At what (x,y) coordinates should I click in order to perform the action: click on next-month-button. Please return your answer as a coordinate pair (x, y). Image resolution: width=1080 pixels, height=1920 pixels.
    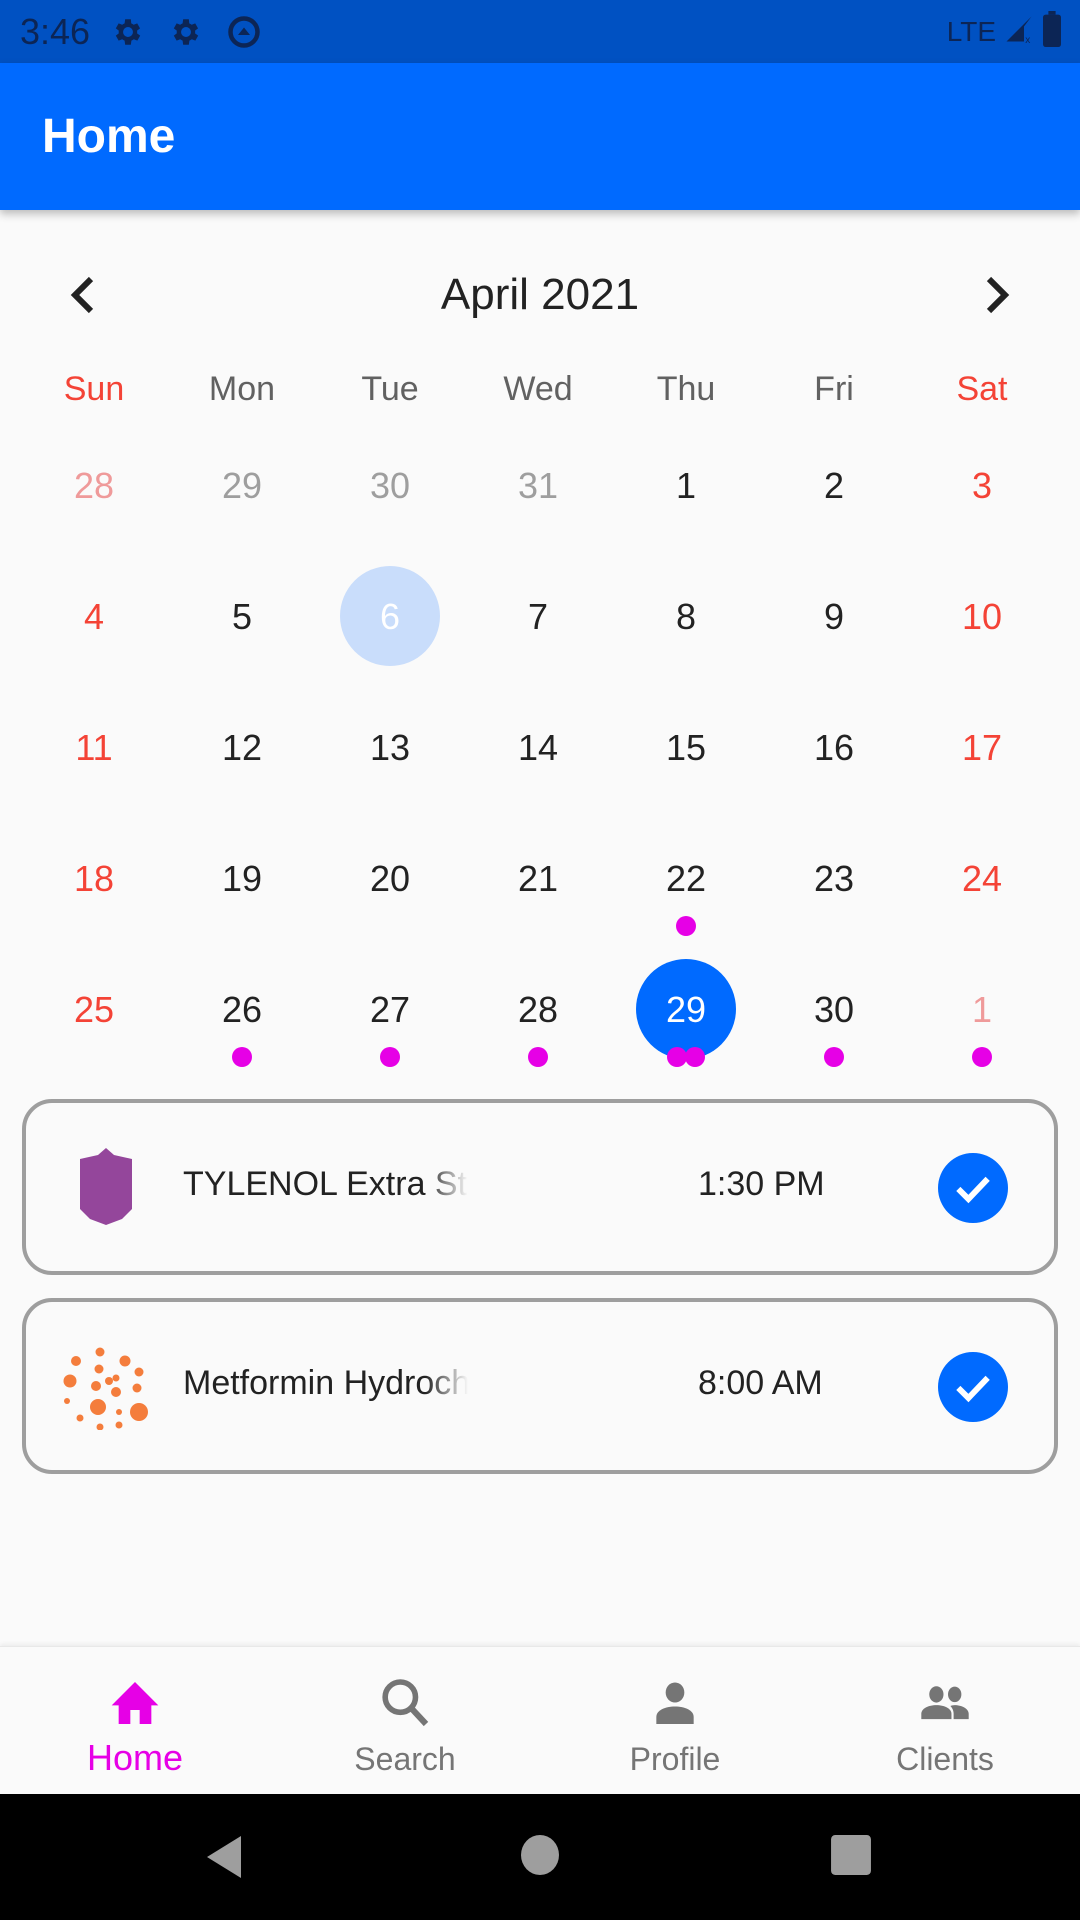
    Looking at the image, I should click on (997, 295).